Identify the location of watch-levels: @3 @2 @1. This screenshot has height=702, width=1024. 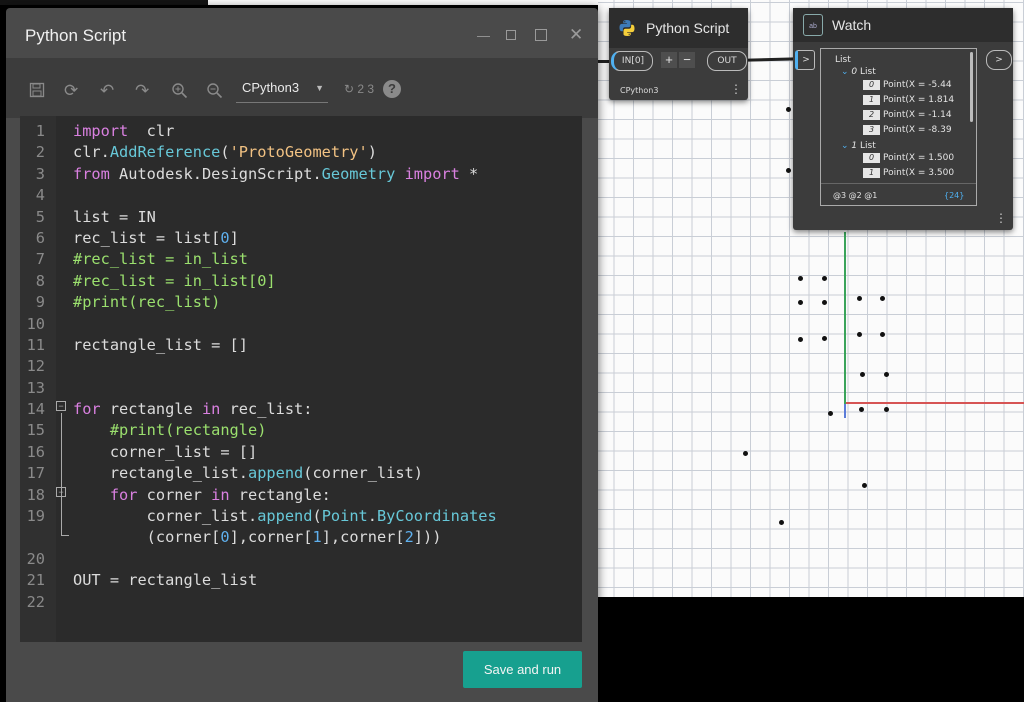
(855, 195).